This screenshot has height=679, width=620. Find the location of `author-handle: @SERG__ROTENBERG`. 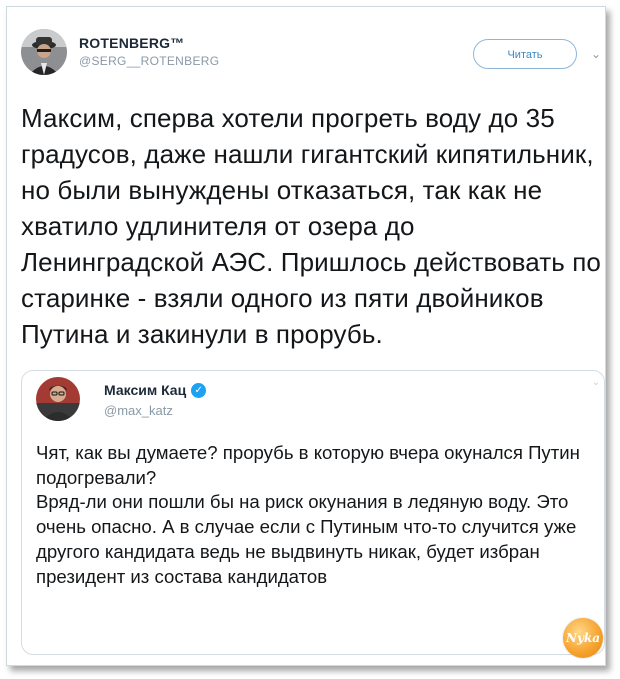

author-handle: @SERG__ROTENBERG is located at coordinates (149, 61).